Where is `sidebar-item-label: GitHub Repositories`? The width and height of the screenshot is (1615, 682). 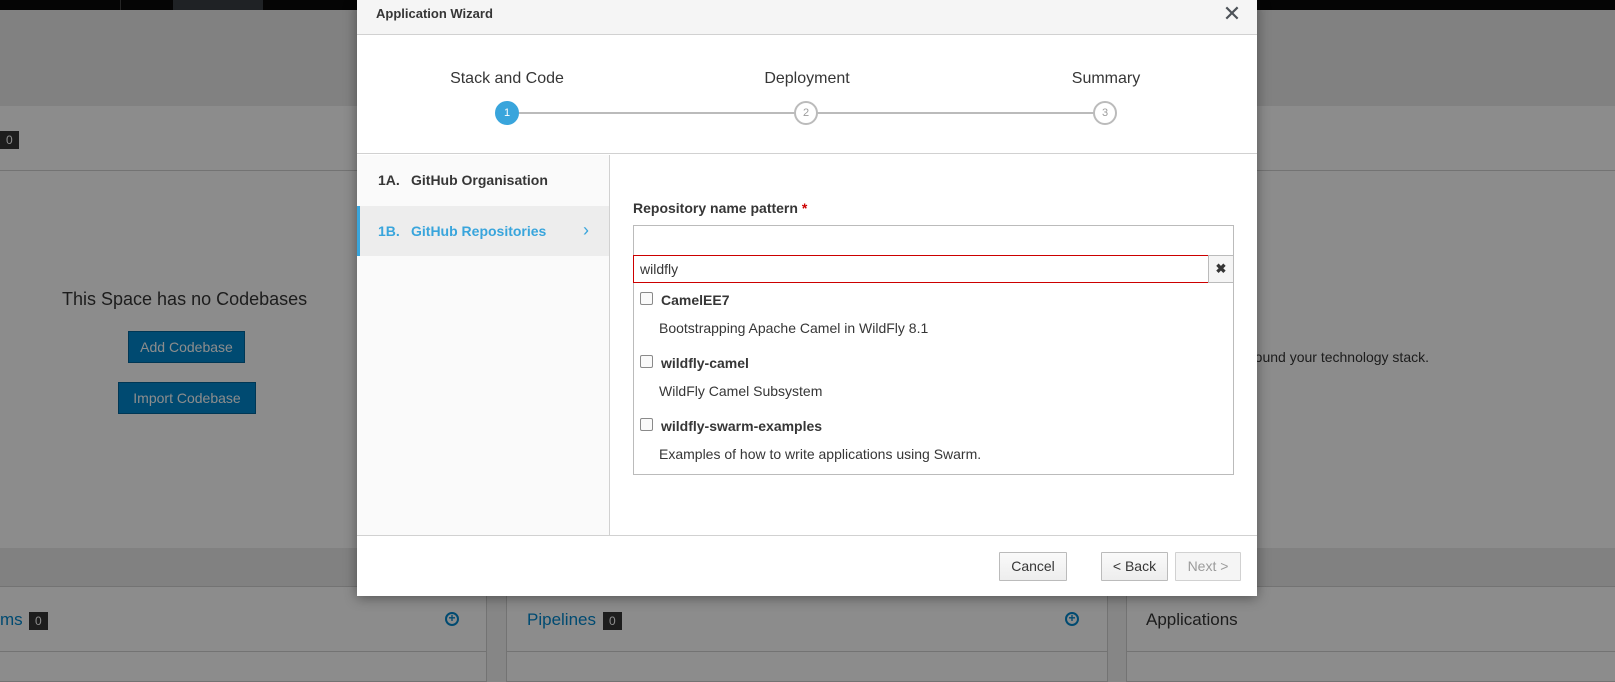
sidebar-item-label: GitHub Repositories is located at coordinates (479, 231).